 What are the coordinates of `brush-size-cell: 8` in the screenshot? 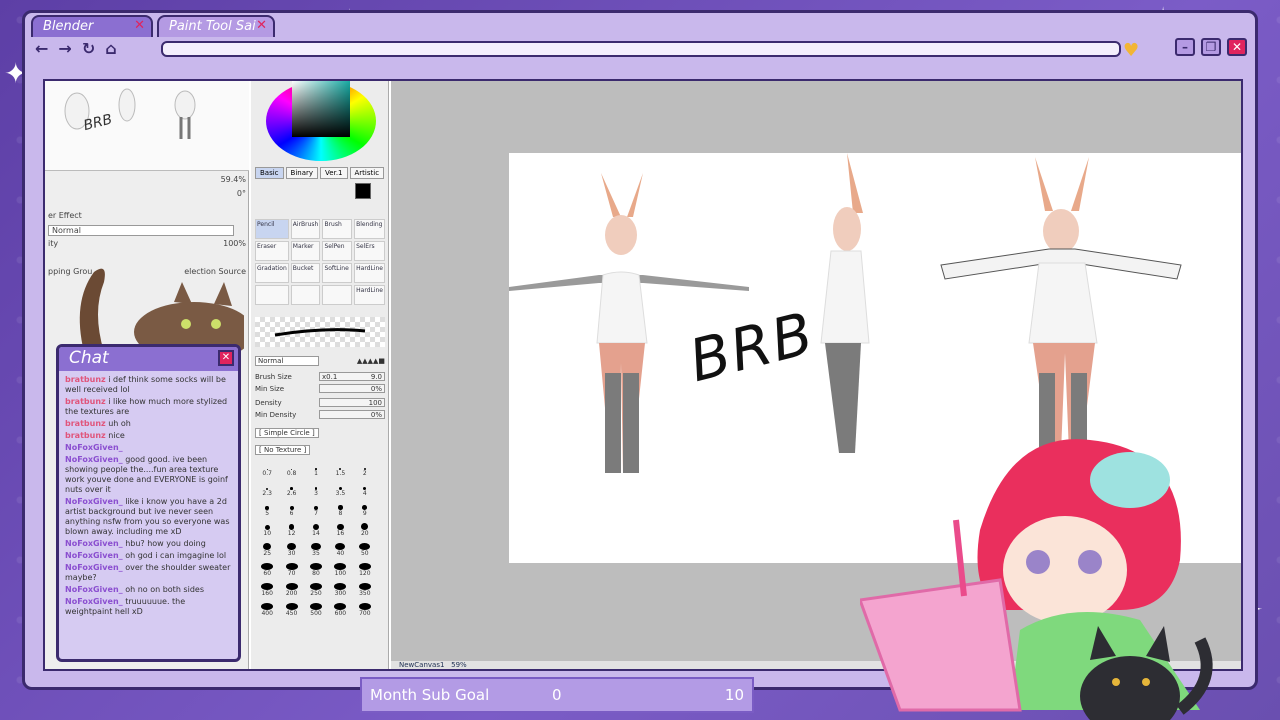 It's located at (340, 510).